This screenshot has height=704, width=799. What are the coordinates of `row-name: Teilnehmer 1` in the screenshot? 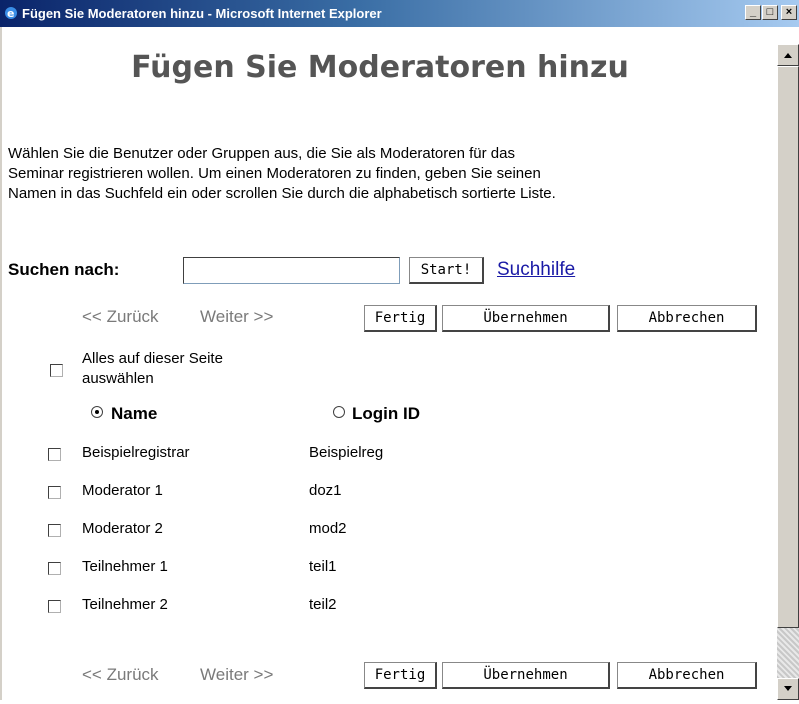 It's located at (125, 566).